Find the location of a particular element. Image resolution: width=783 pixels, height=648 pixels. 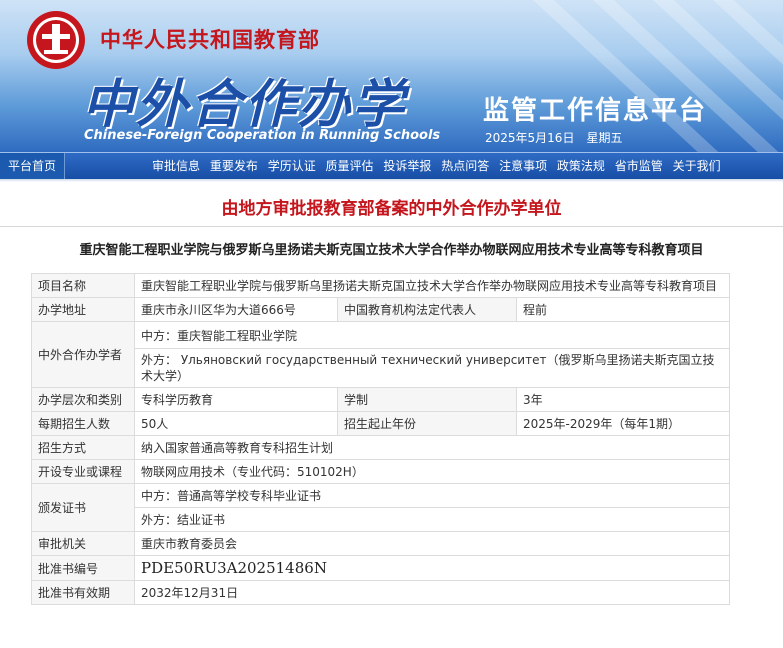

enrollment-value: 50人 is located at coordinates (236, 423).